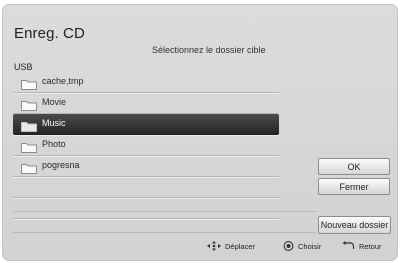 The image size is (400, 263). Describe the element at coordinates (23, 67) in the screenshot. I see `source-device-label: USB` at that location.